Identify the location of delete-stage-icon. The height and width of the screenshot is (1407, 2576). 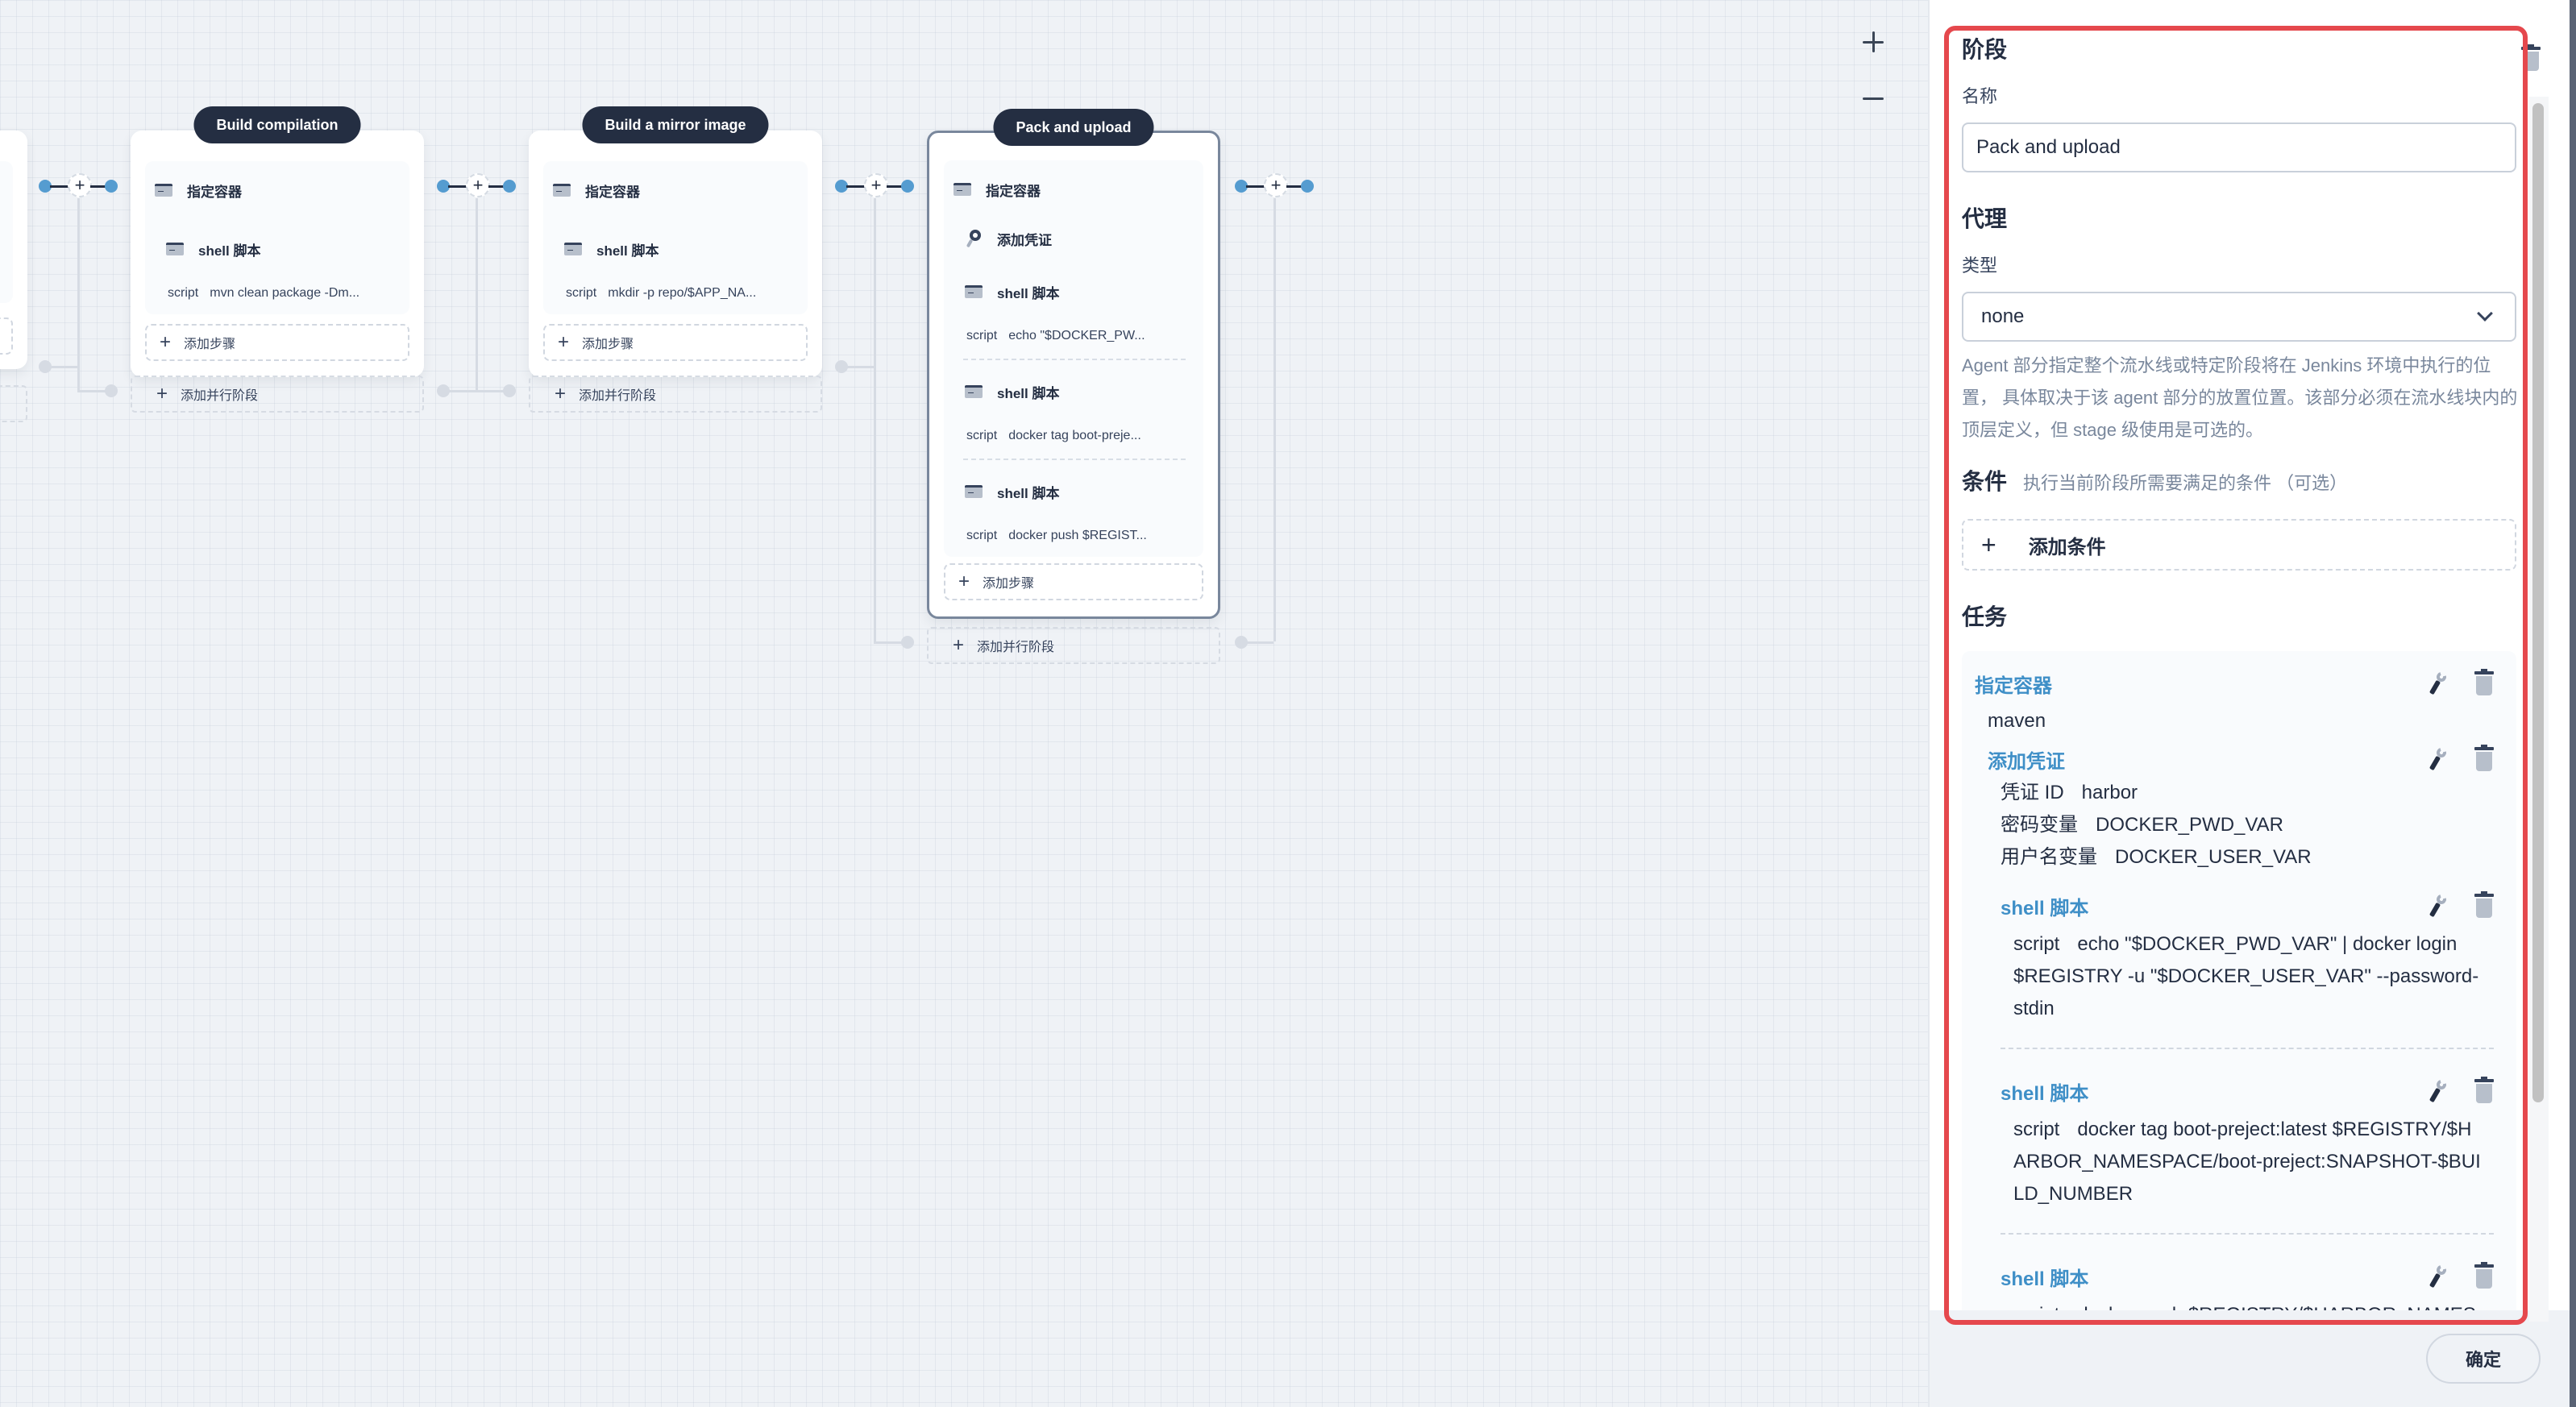
(2531, 57).